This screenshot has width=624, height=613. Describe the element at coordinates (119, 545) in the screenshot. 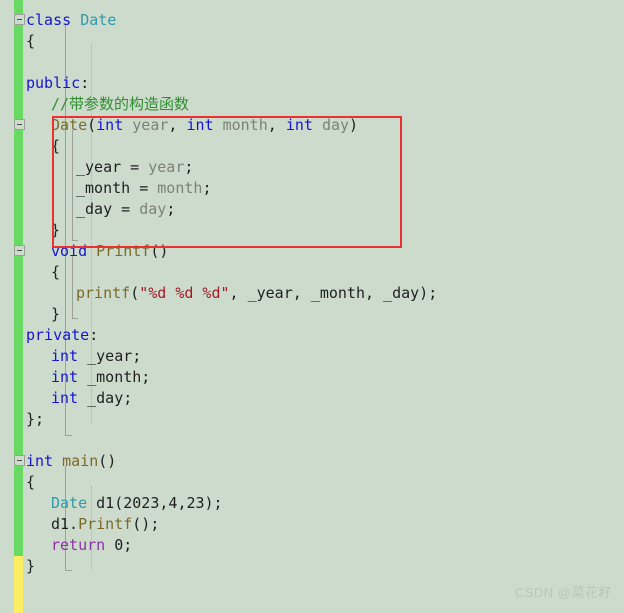

I see `code-token: 0` at that location.